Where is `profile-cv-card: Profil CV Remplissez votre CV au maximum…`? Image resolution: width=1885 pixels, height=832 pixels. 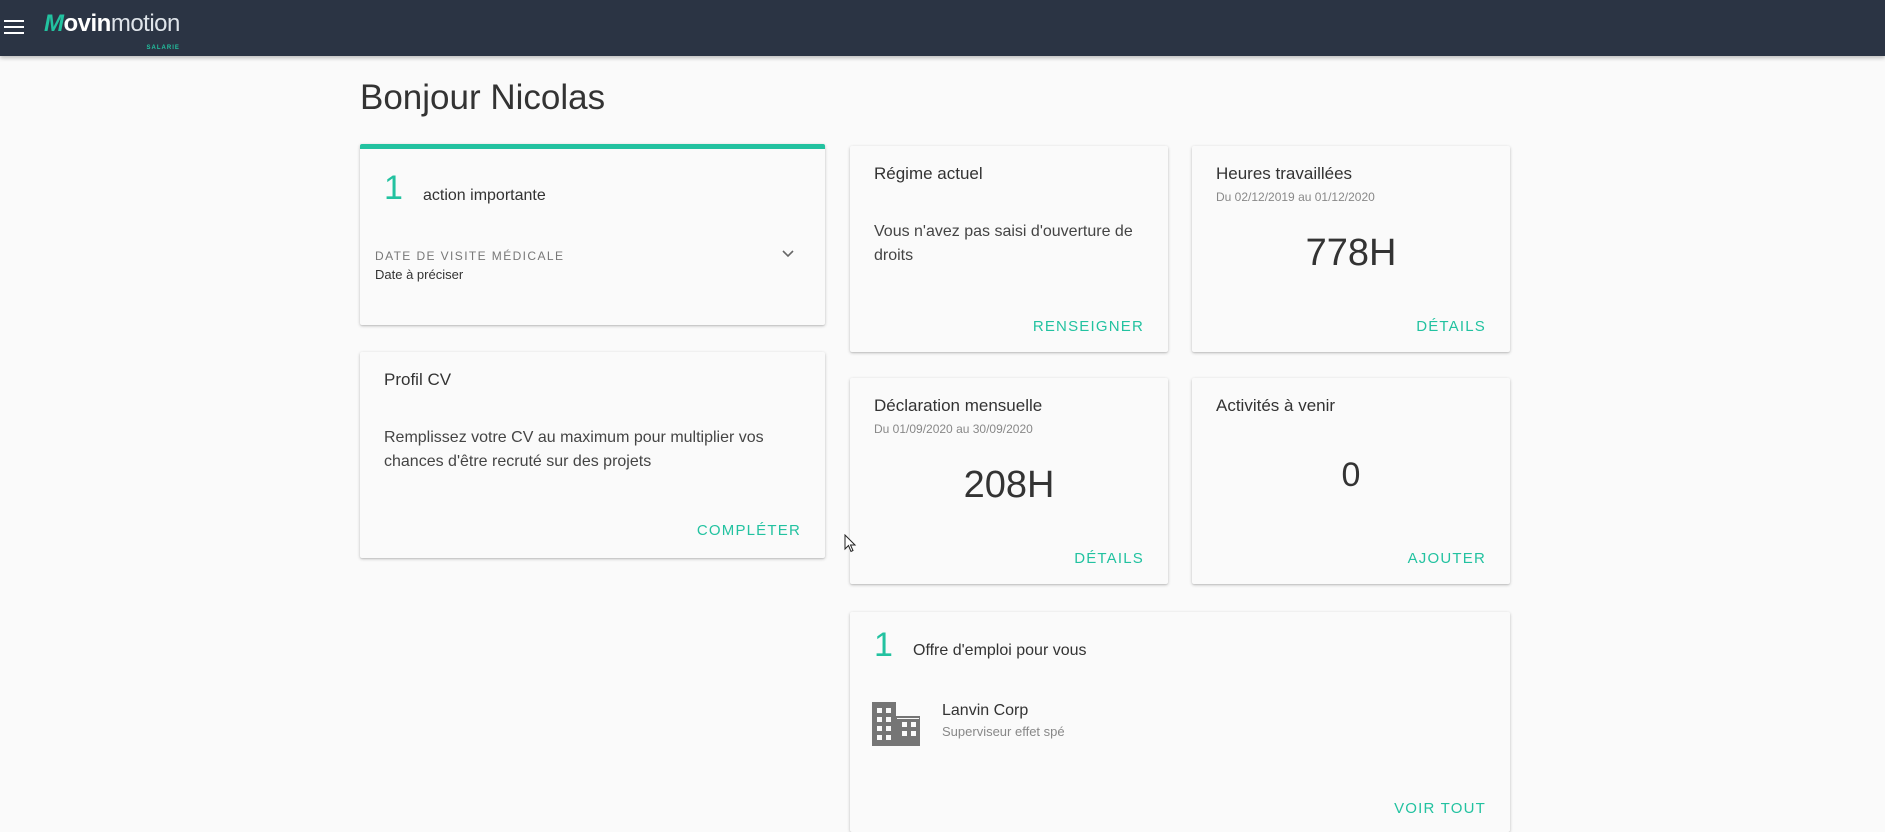 profile-cv-card: Profil CV Remplissez votre CV au maximum… is located at coordinates (592, 455).